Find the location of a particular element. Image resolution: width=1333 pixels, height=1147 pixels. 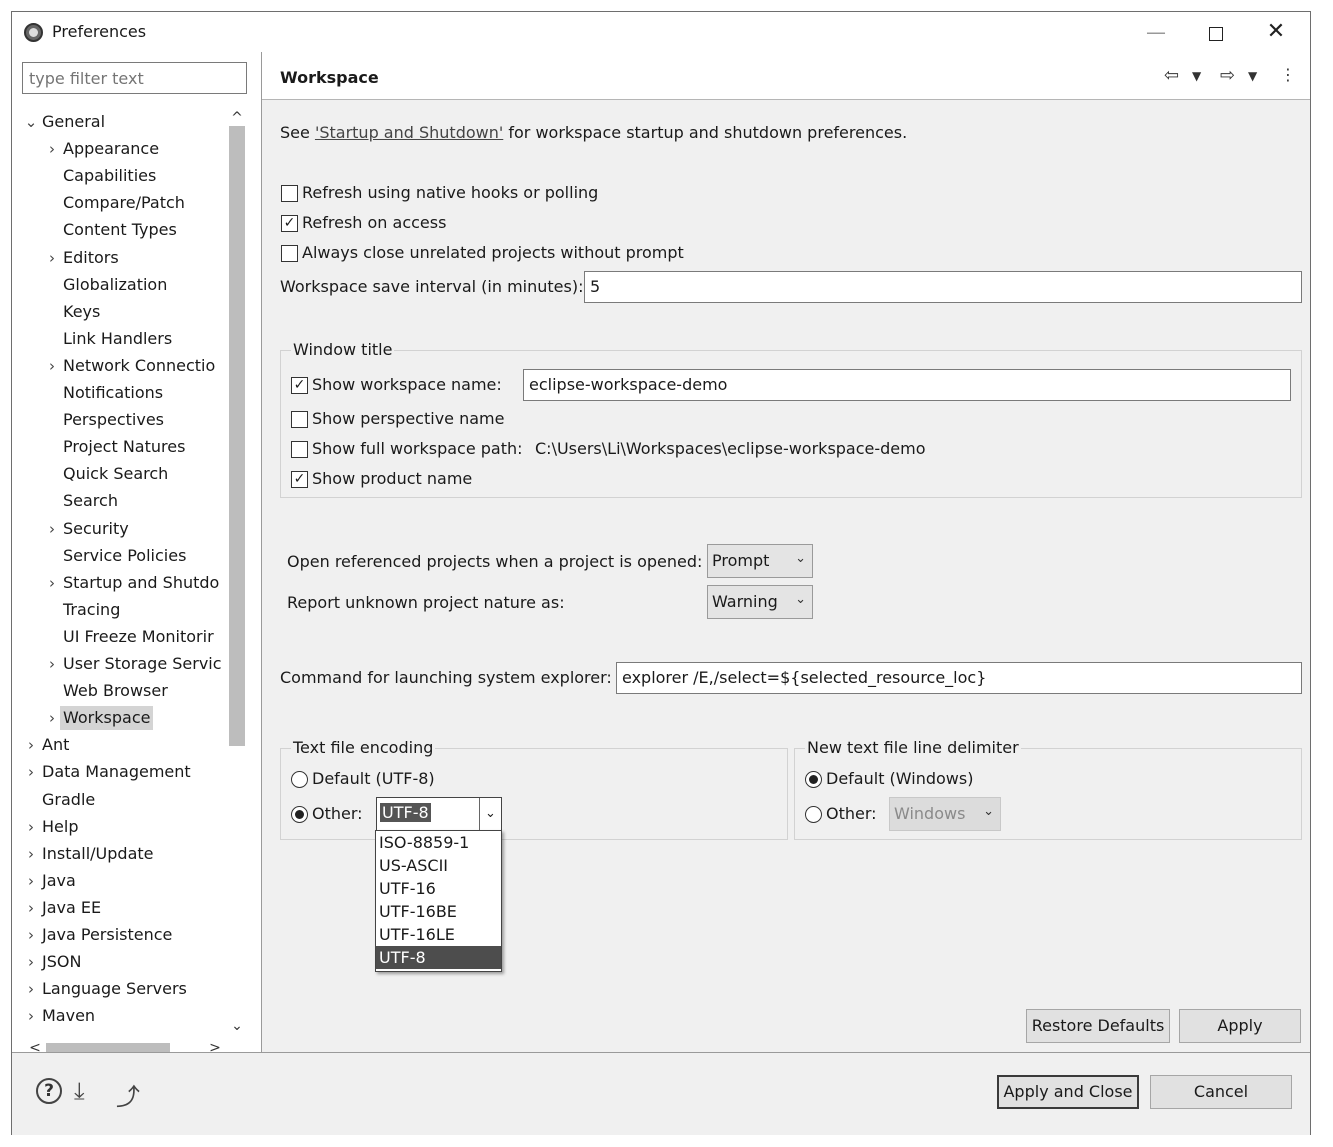

tree-item: › JSON is located at coordinates (125, 962).